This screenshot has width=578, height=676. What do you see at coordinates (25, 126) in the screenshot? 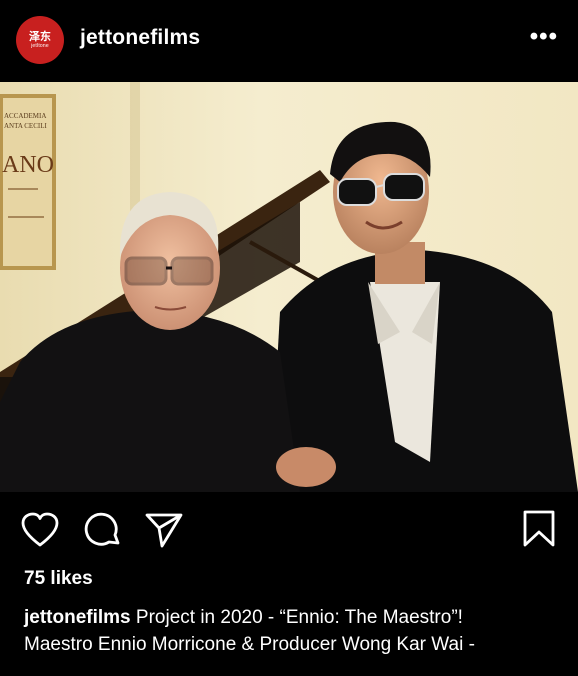
I see `poster-line-2: ANTA CECILI` at bounding box center [25, 126].